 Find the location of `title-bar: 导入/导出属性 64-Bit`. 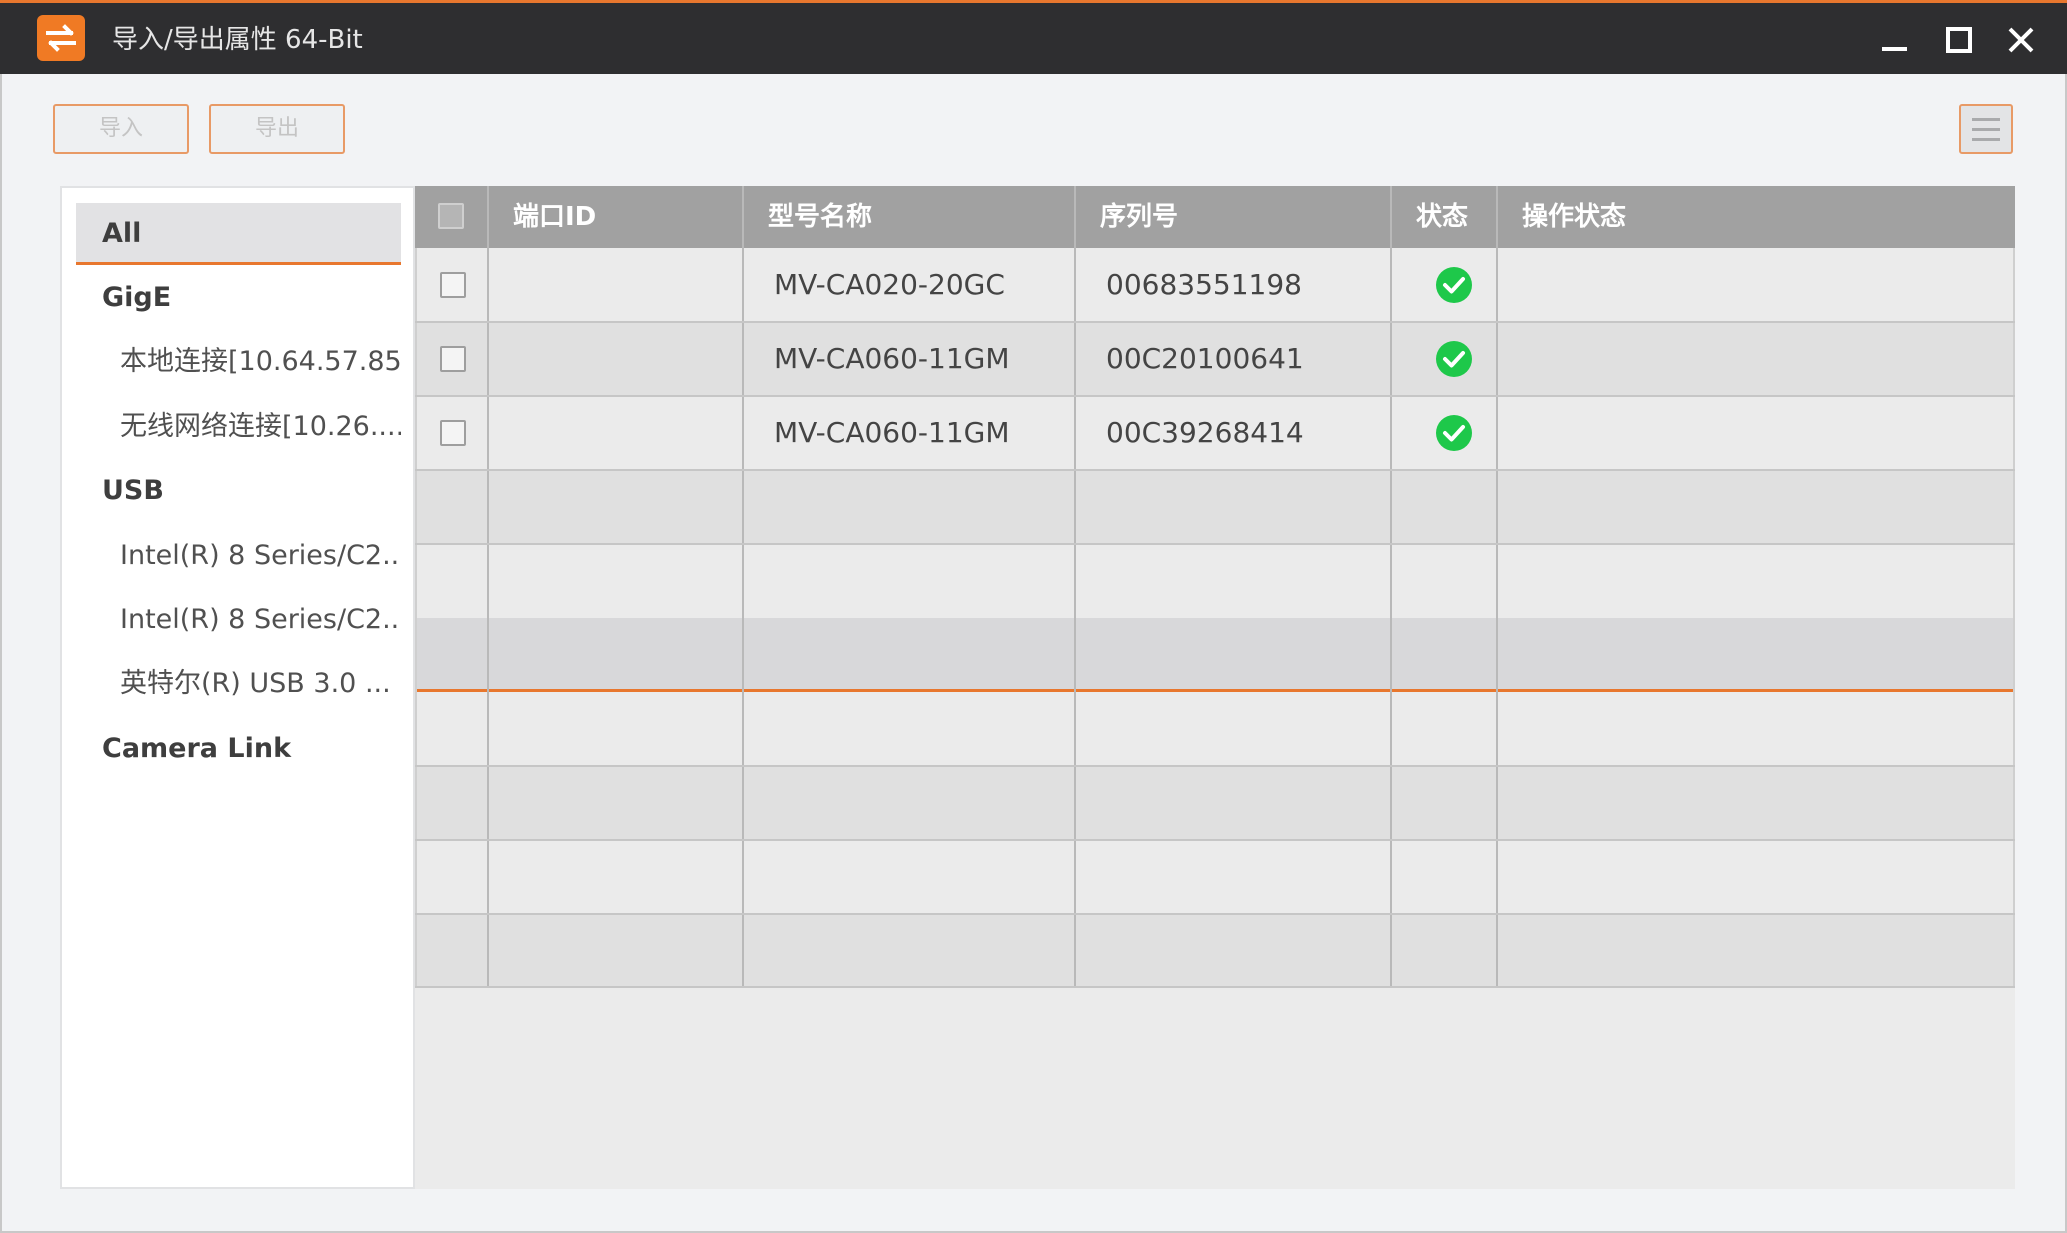

title-bar: 导入/导出属性 64-Bit is located at coordinates (1033, 37).